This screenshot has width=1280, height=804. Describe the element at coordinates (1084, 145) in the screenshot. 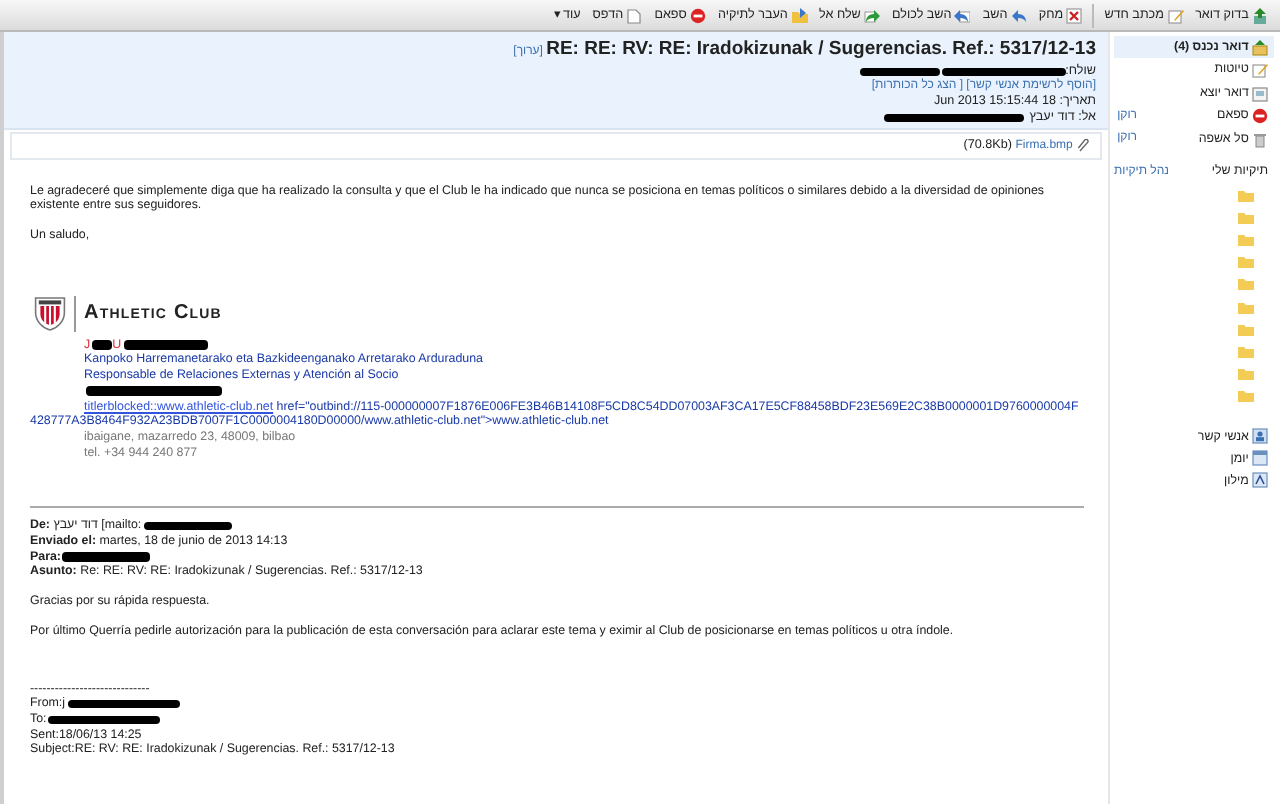

I see `paperclip-icon` at that location.